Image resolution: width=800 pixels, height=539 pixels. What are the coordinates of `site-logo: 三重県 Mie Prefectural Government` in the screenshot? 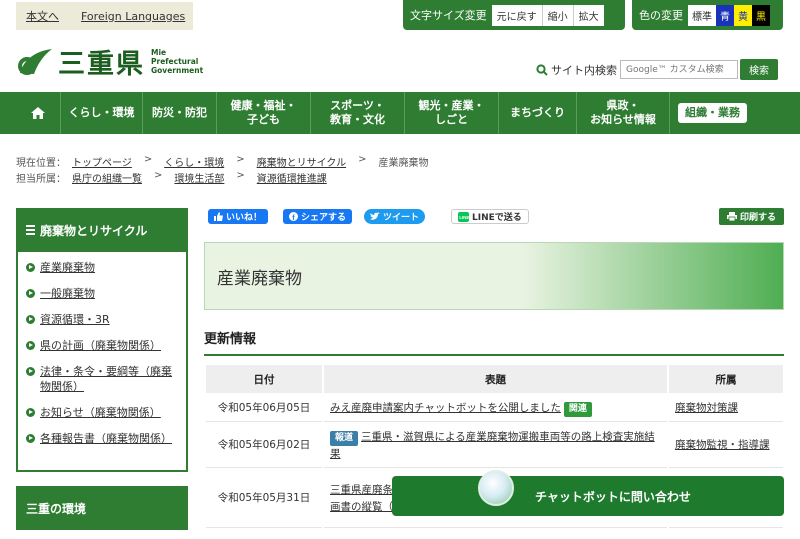 It's located at (109, 61).